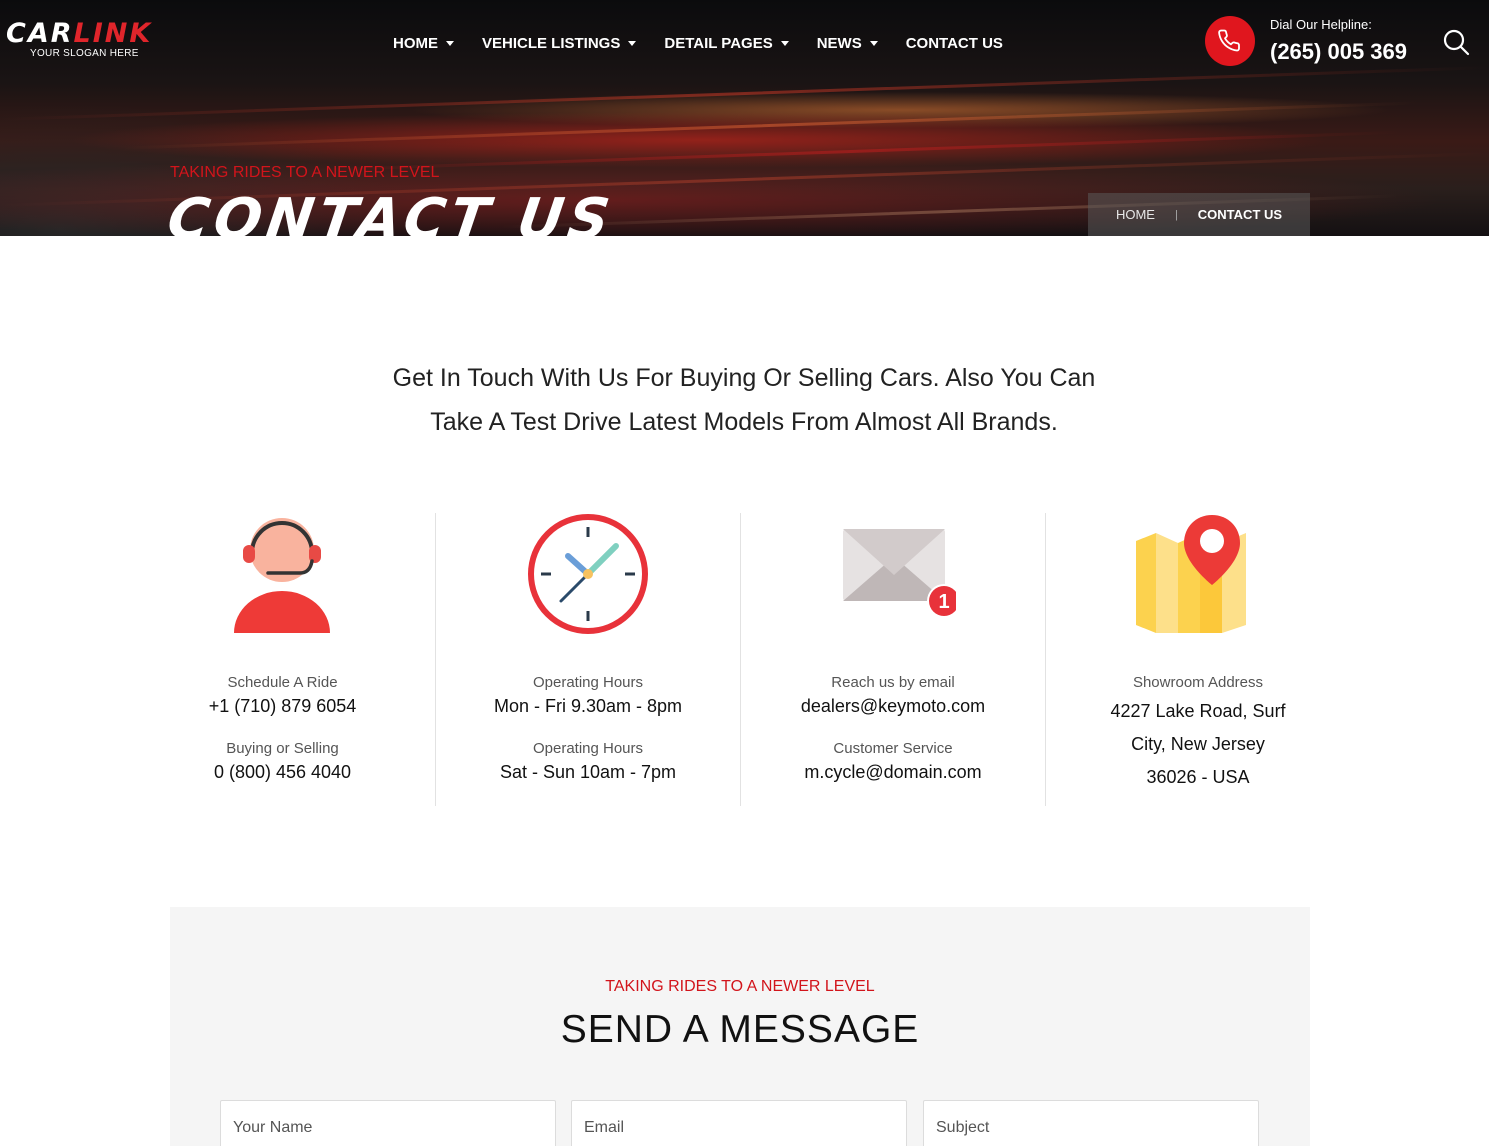  Describe the element at coordinates (718, 43) in the screenshot. I see `nav-item-label: DETAIL PAGES` at that location.